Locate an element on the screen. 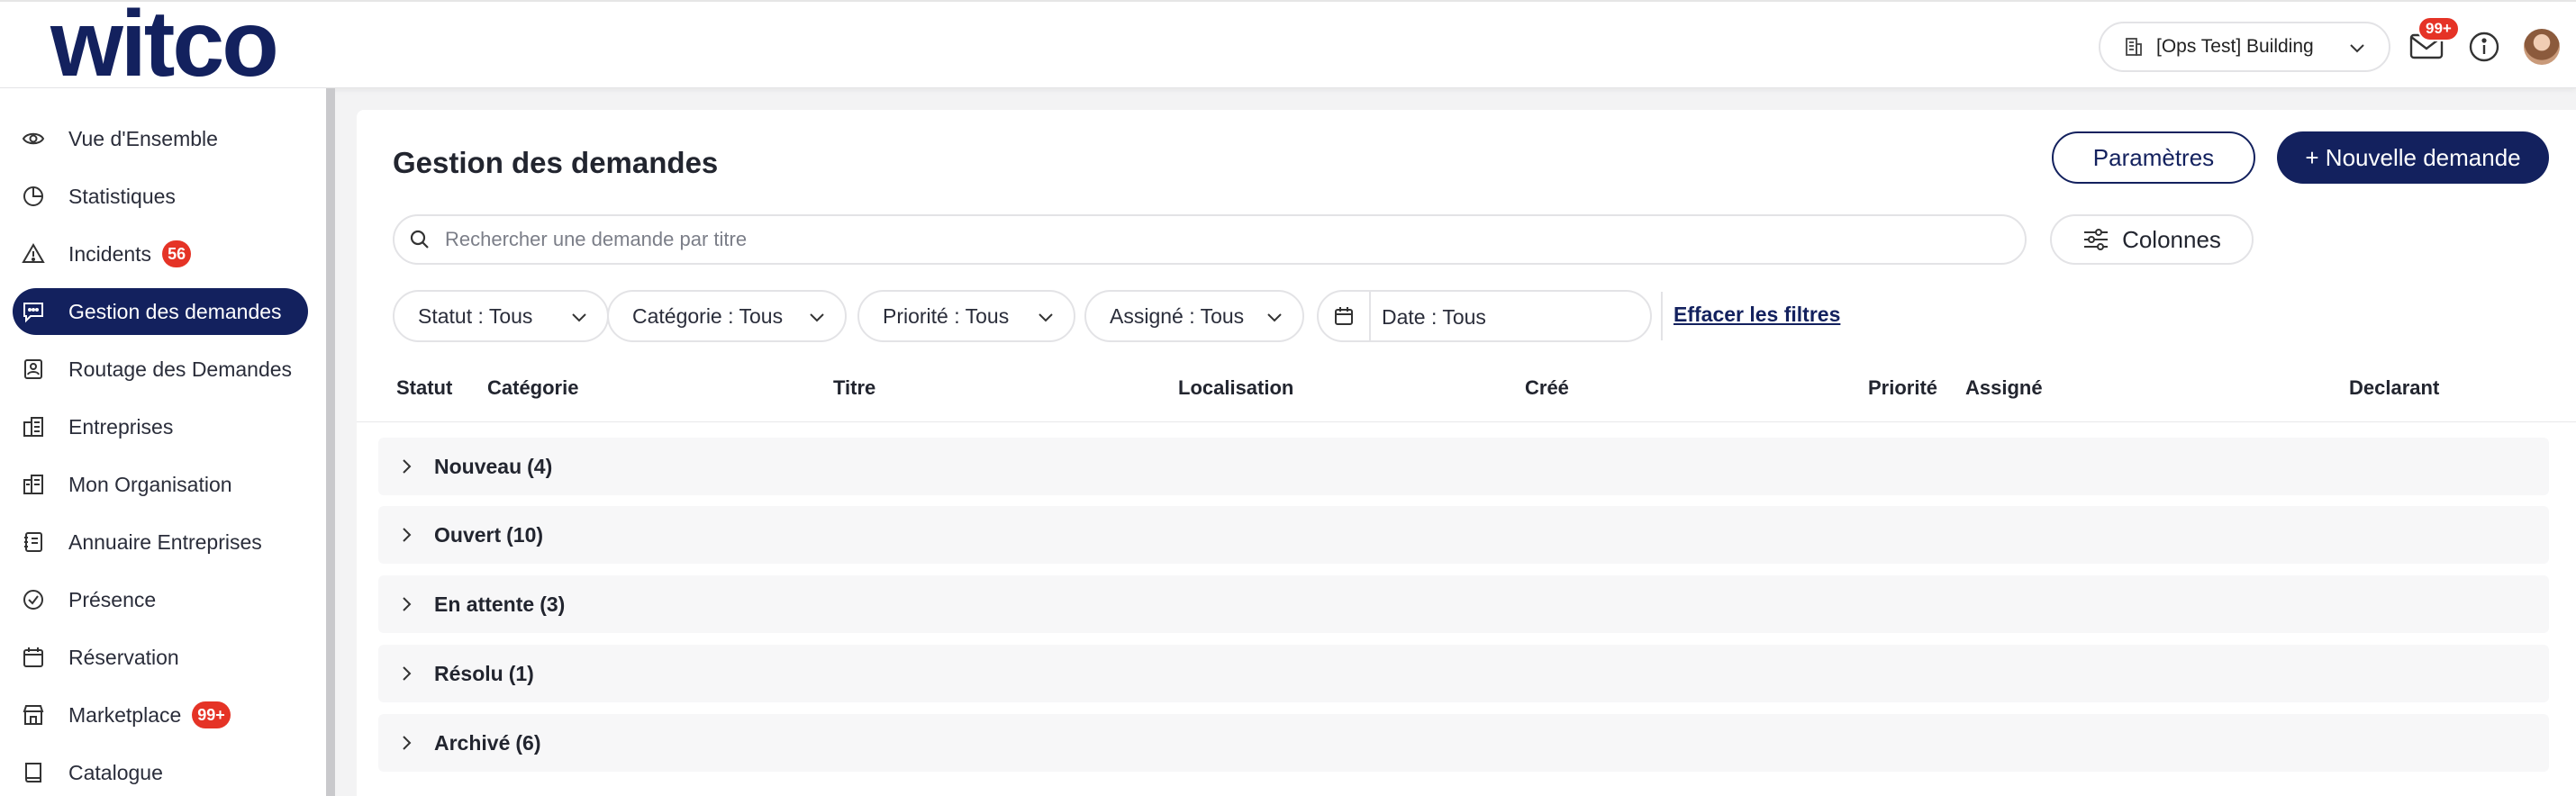  column-header-categorie: Catégorie is located at coordinates (532, 388).